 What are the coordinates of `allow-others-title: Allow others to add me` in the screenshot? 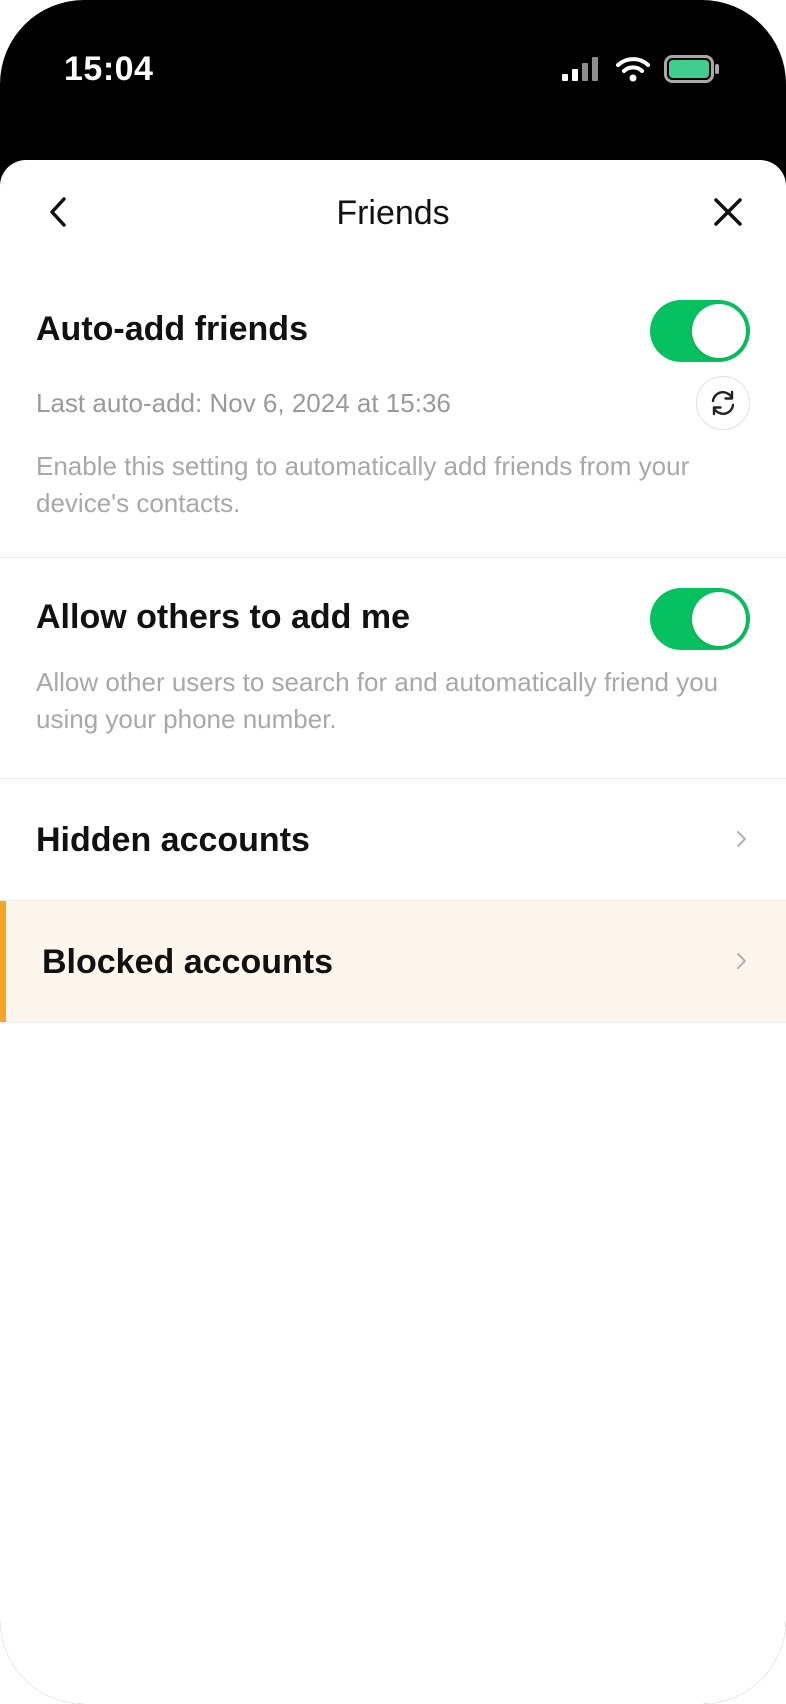 It's located at (223, 617).